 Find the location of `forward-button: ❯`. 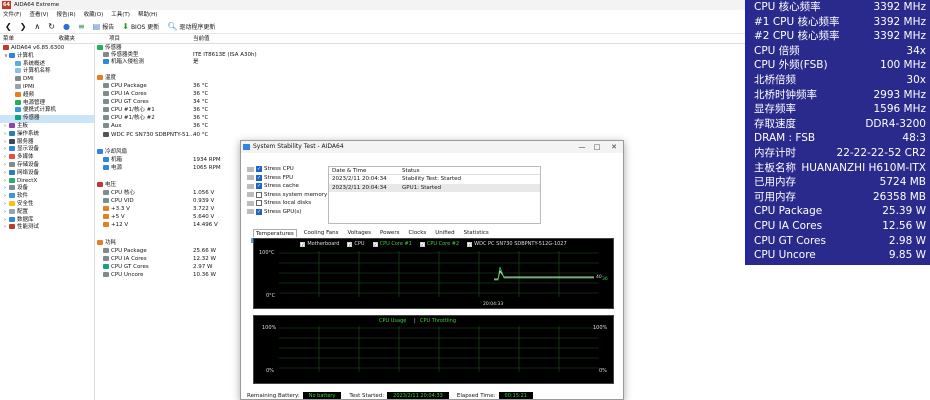

forward-button: ❯ is located at coordinates (23, 26).